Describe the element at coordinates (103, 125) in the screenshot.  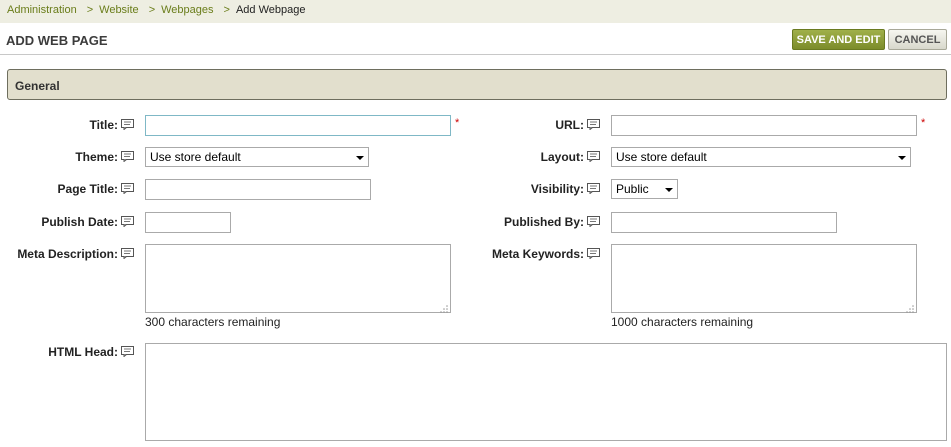
I see `title-label: Title:` at that location.